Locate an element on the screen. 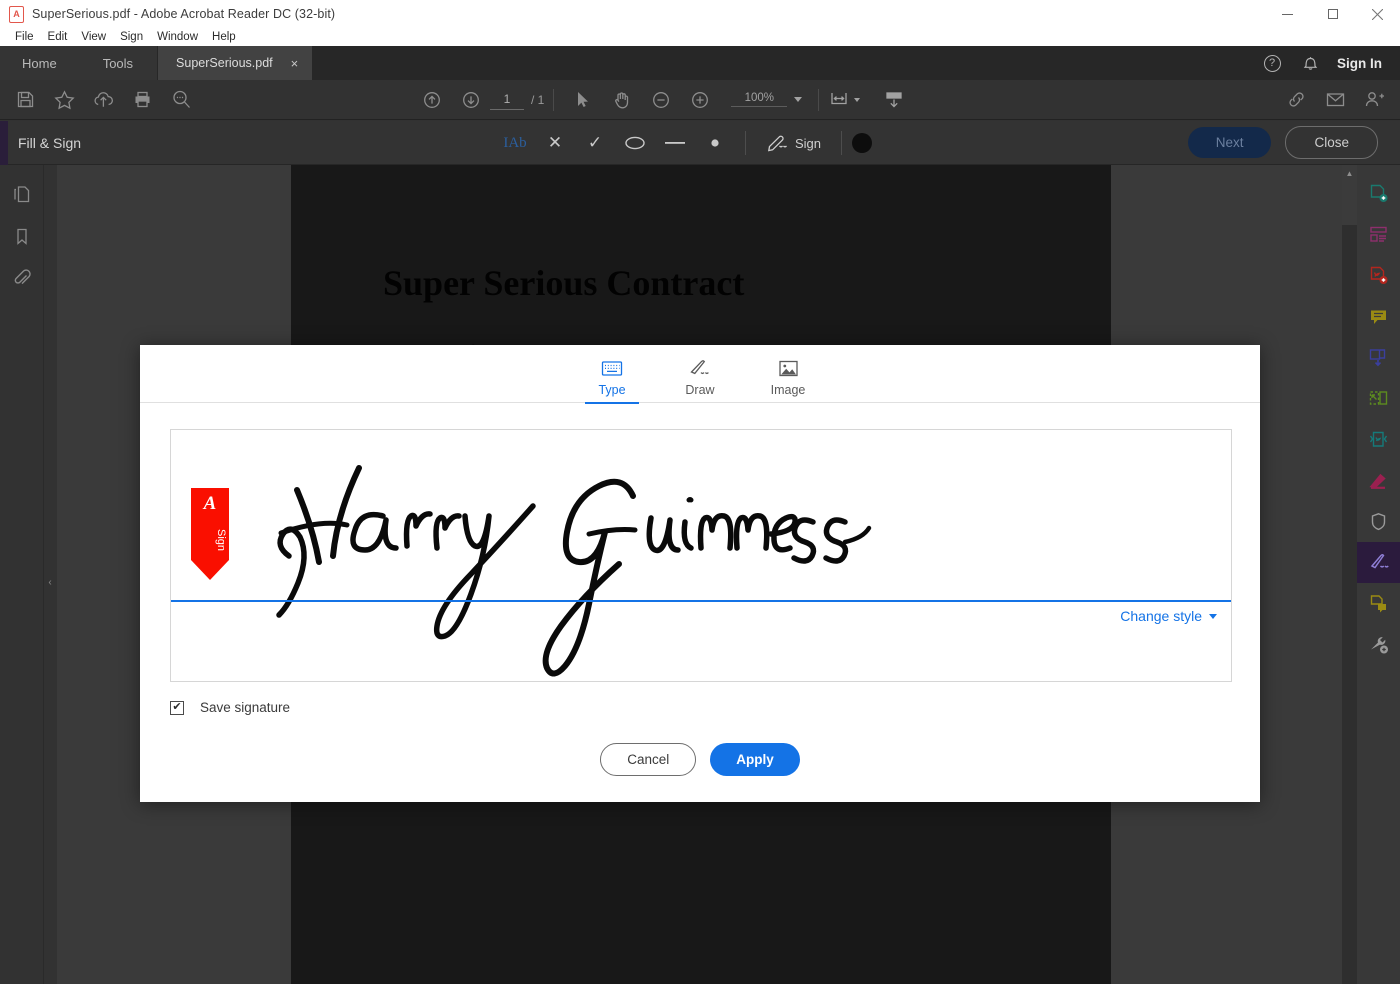  check-mark-icon: ✓ is located at coordinates (595, 143).